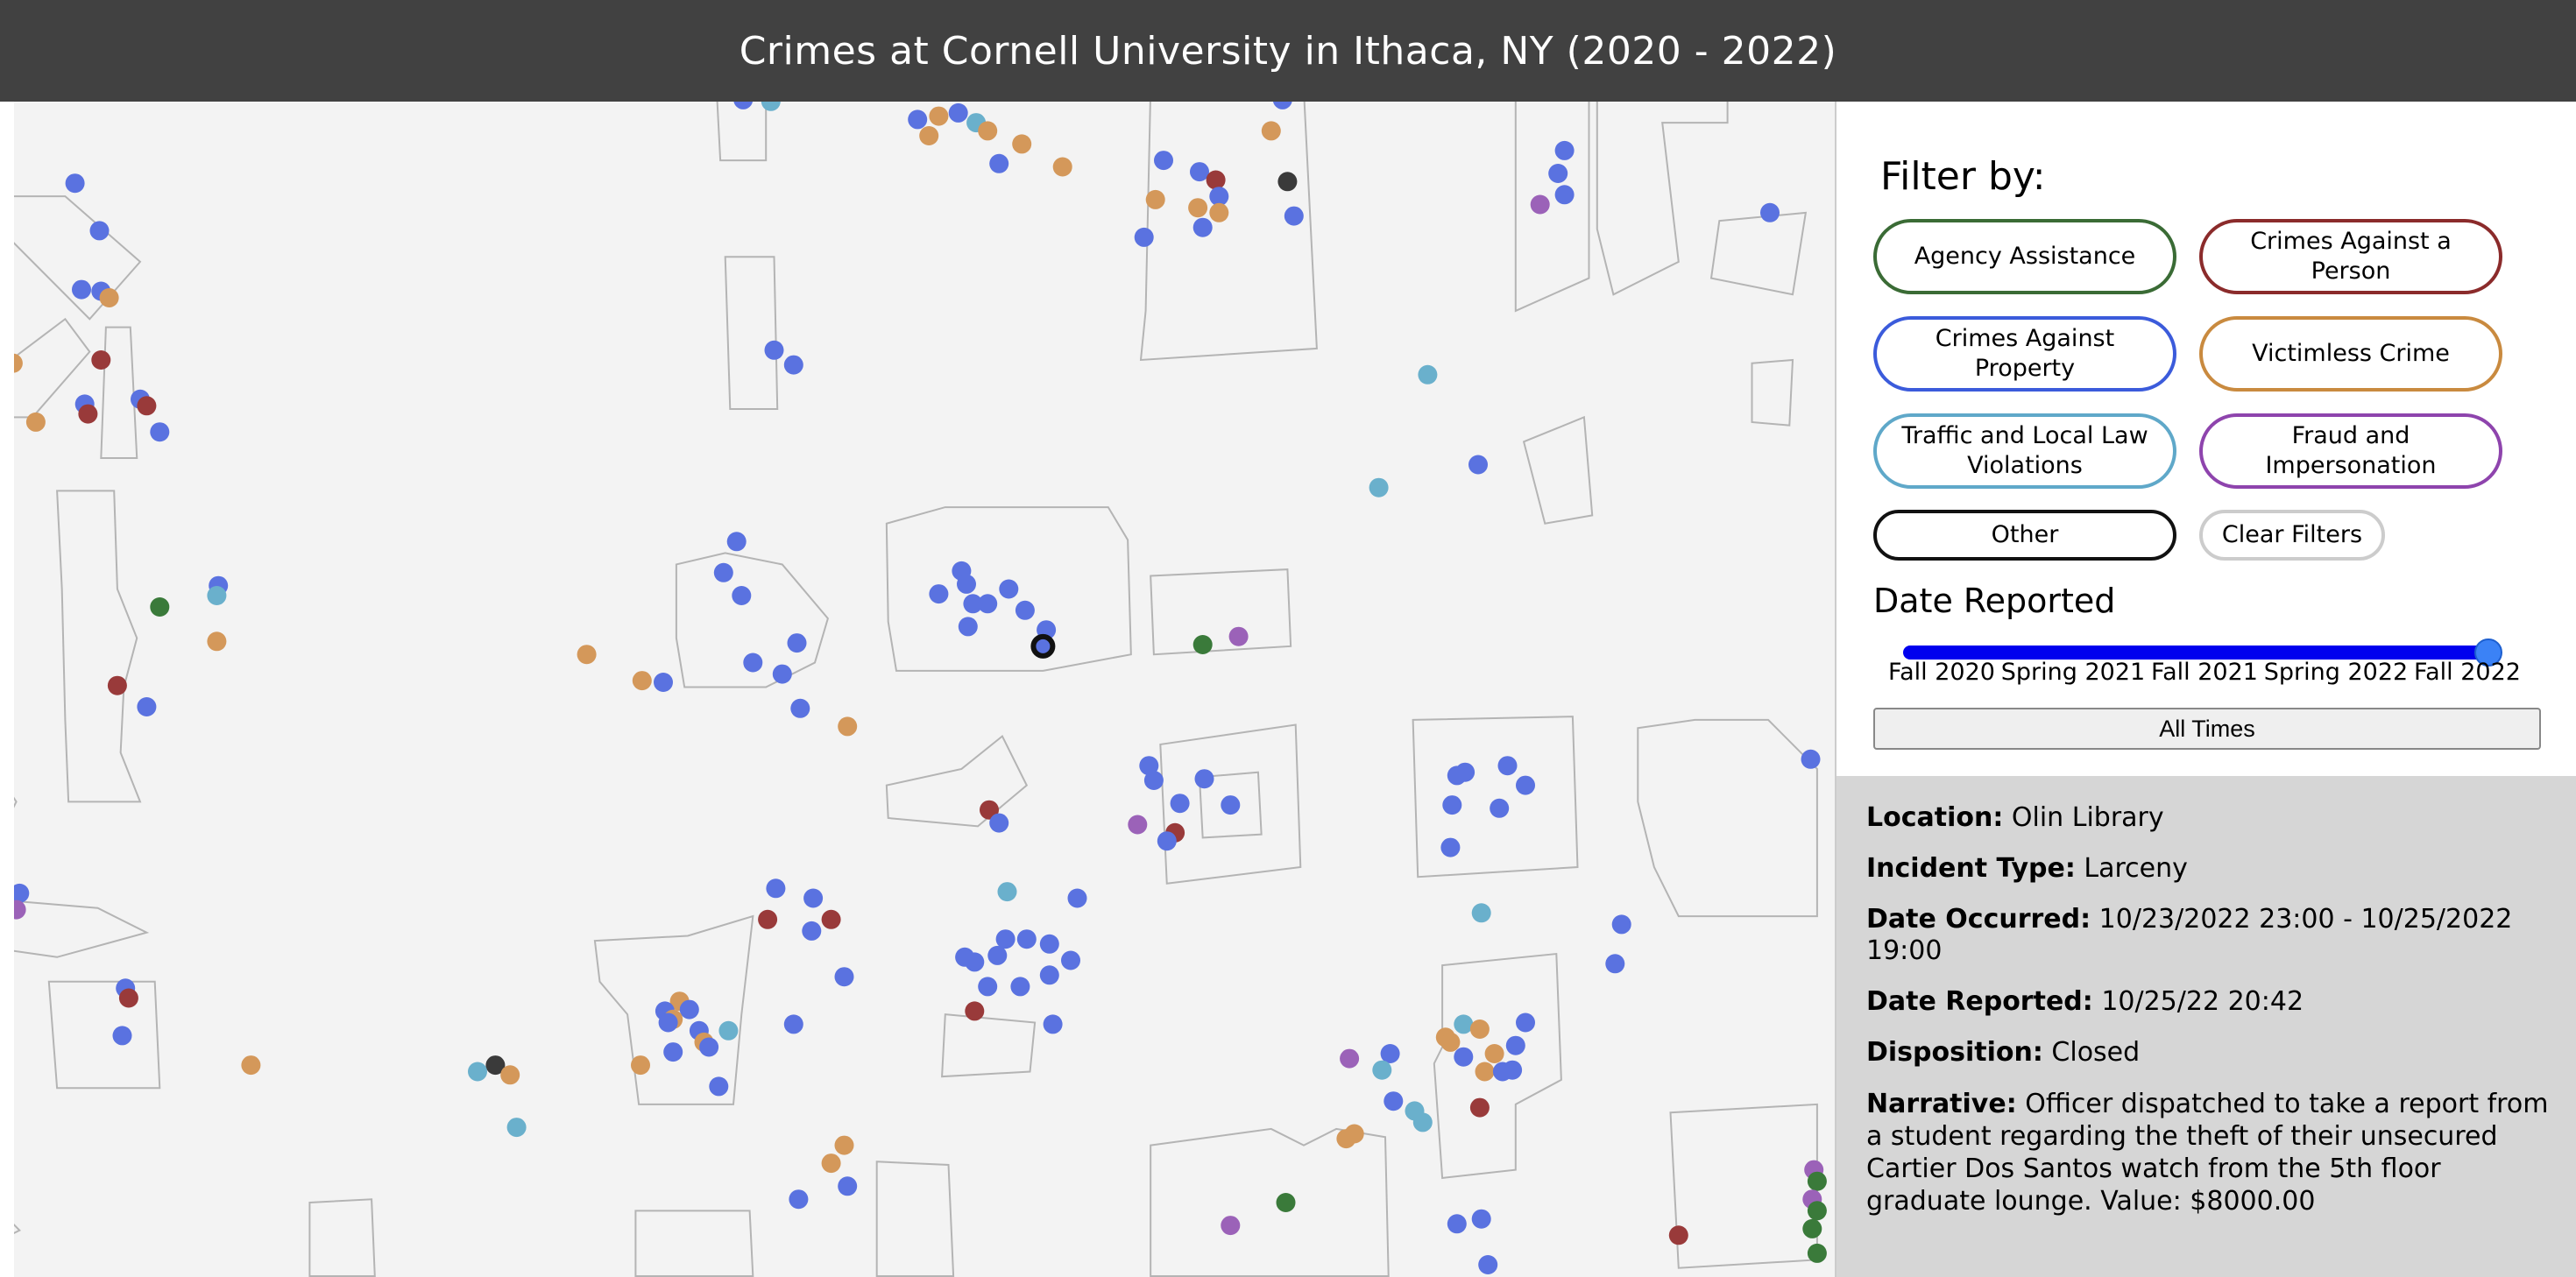 This screenshot has width=2576, height=1277. What do you see at coordinates (2292, 535) in the screenshot?
I see `clear-filters-button: Clear Filters` at bounding box center [2292, 535].